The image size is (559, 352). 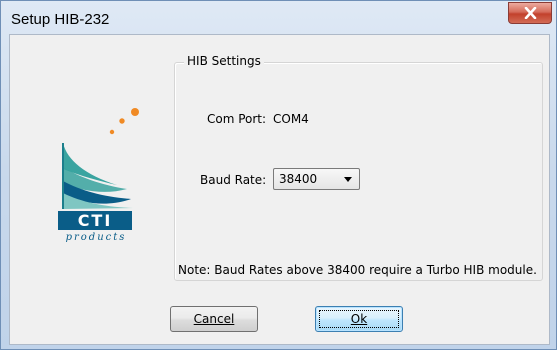 I want to click on group-legend: HIB Settings, so click(x=224, y=61).